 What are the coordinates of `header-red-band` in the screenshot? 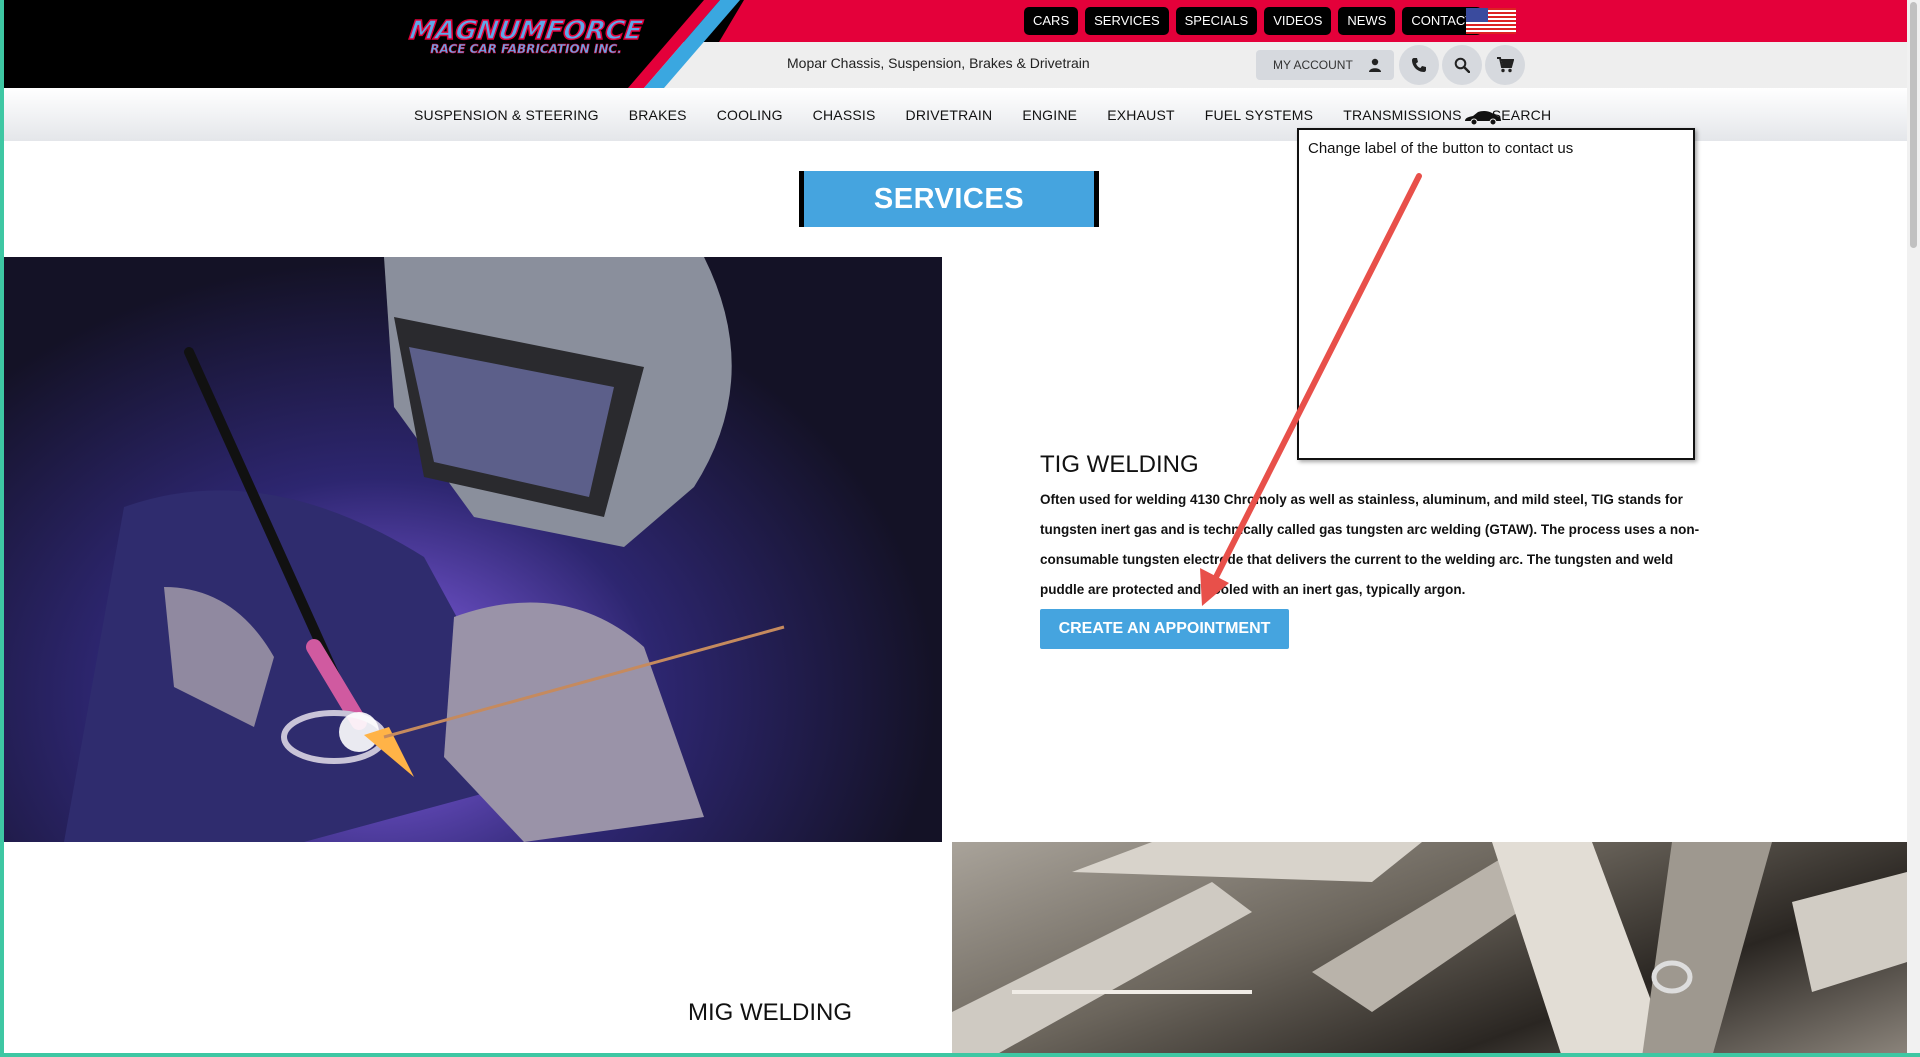 It's located at (1313, 21).